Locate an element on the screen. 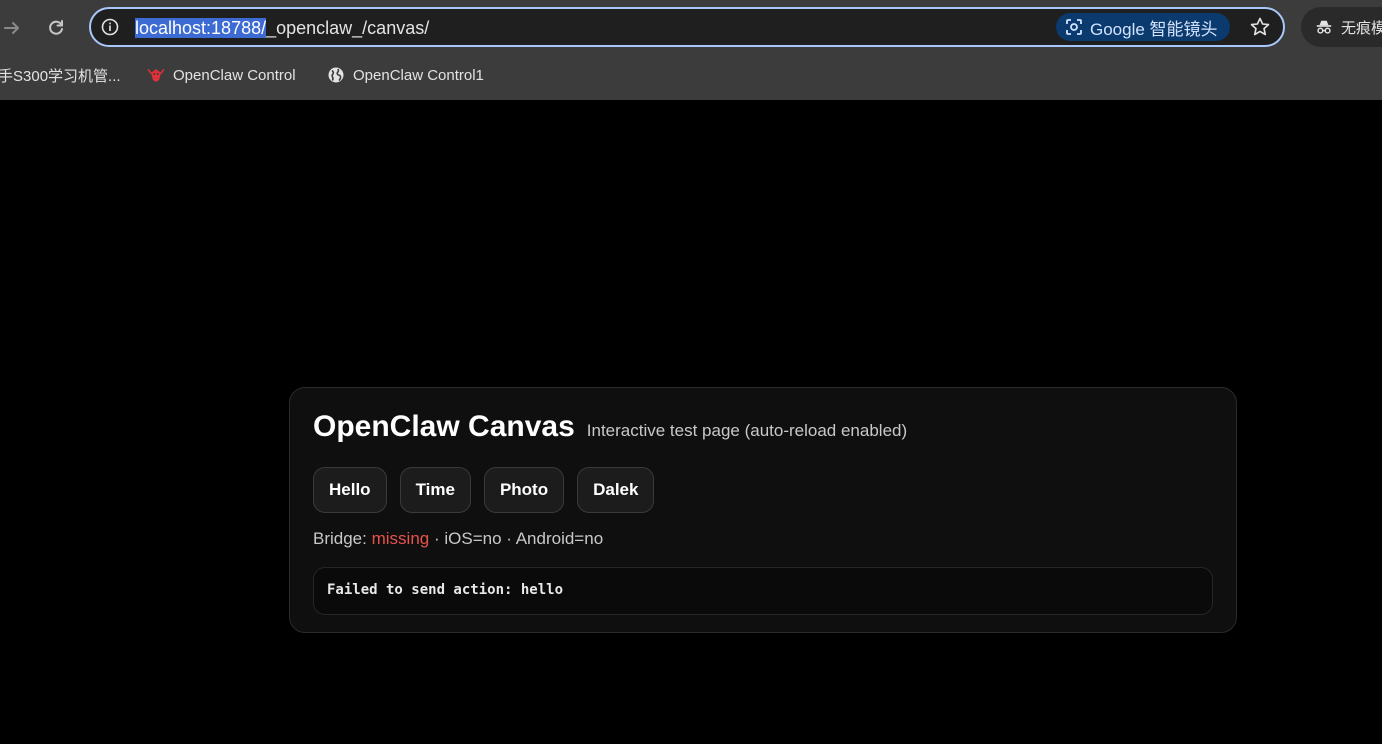 This screenshot has height=744, width=1382. incognito-indicator: 无痕模式 is located at coordinates (1341, 27).